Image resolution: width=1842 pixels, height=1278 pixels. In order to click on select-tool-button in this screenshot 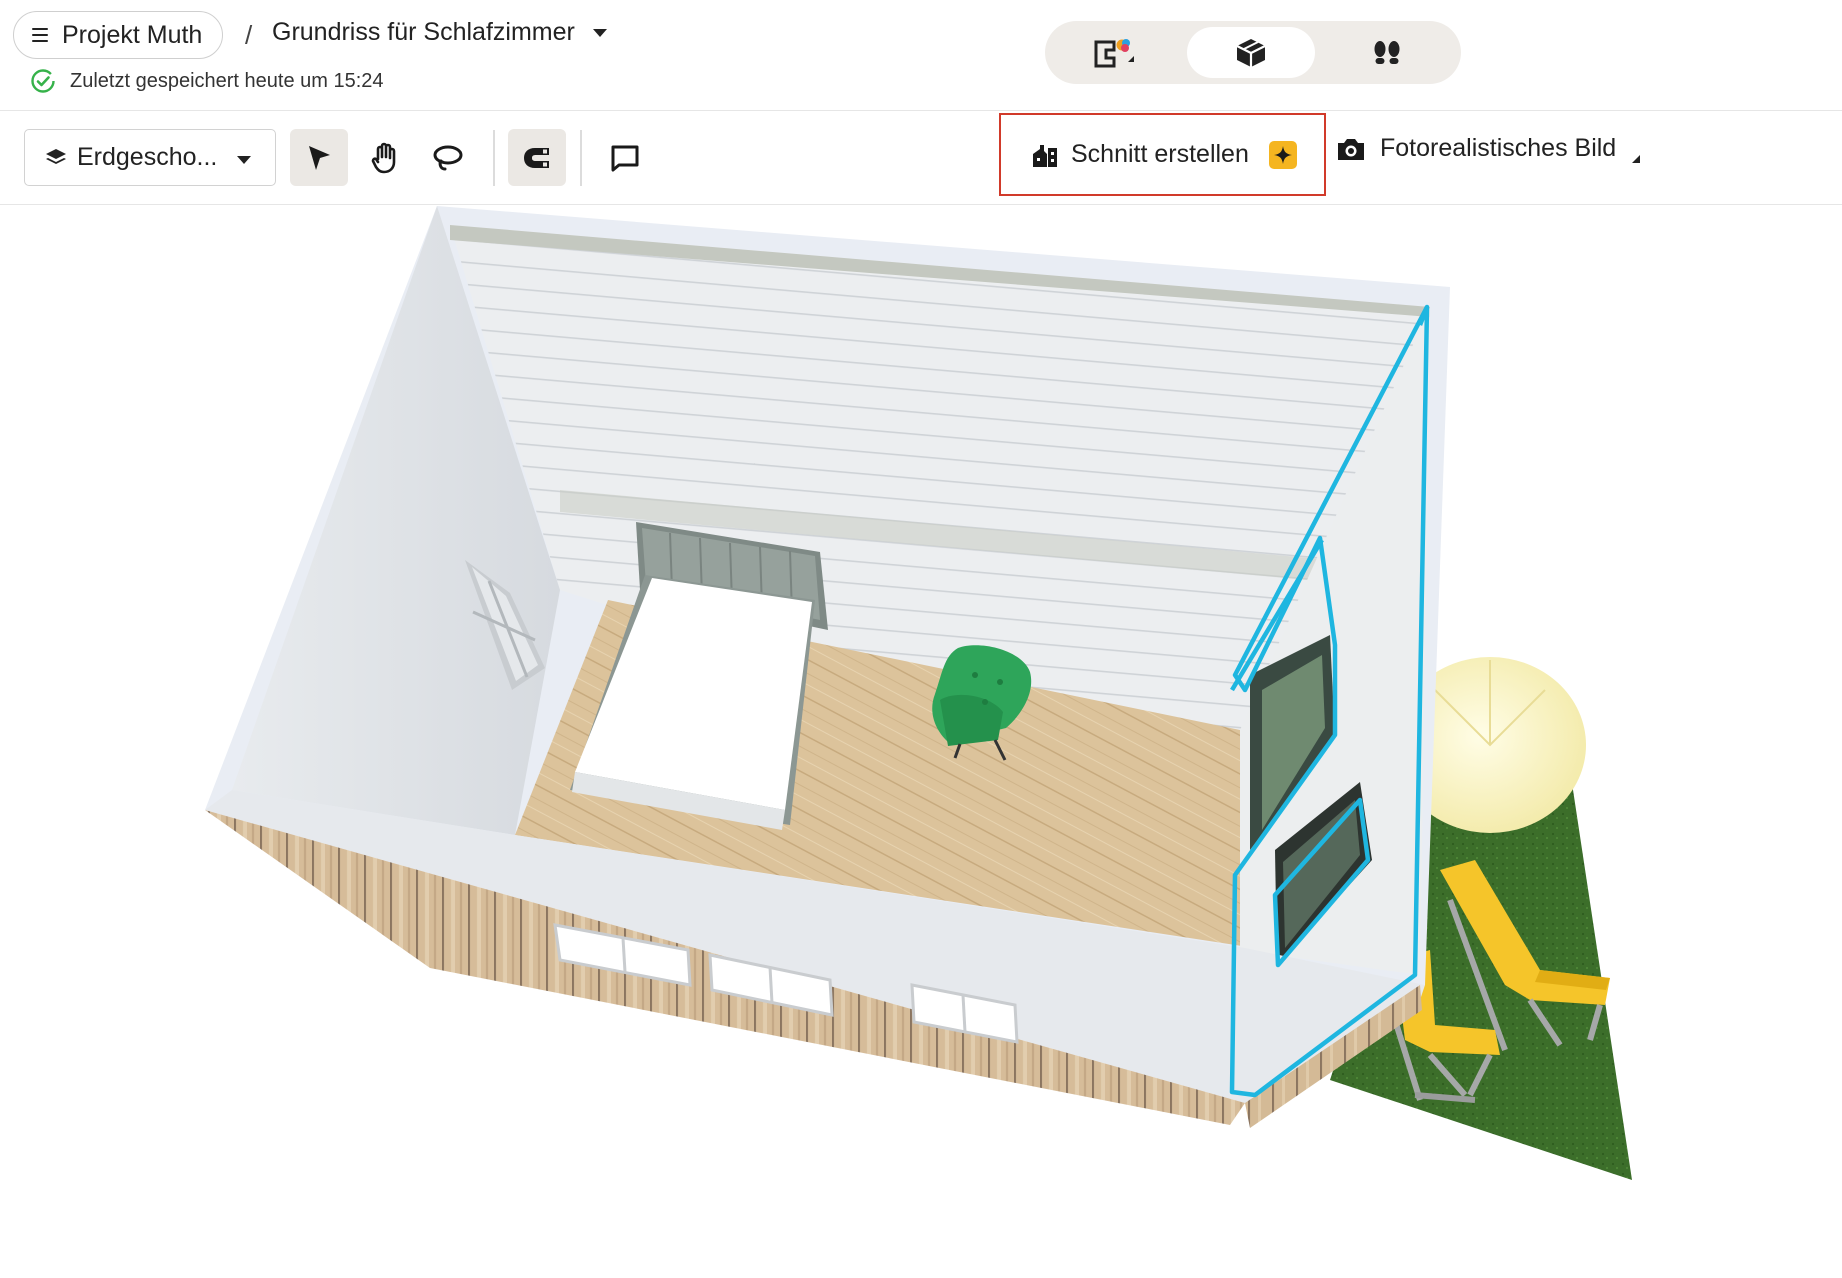, I will do `click(319, 157)`.